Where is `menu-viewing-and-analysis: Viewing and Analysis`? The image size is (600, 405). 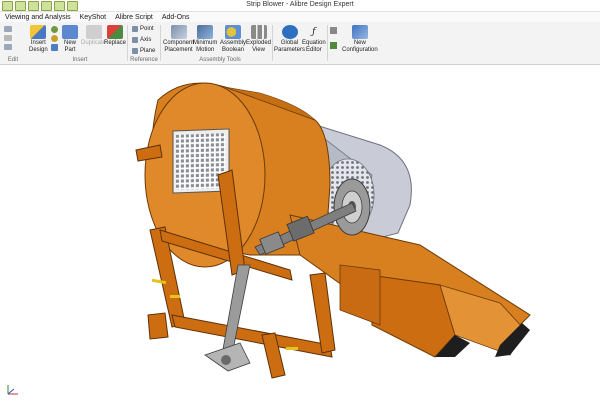
menu-viewing-and-analysis: Viewing and Analysis is located at coordinates (38, 17).